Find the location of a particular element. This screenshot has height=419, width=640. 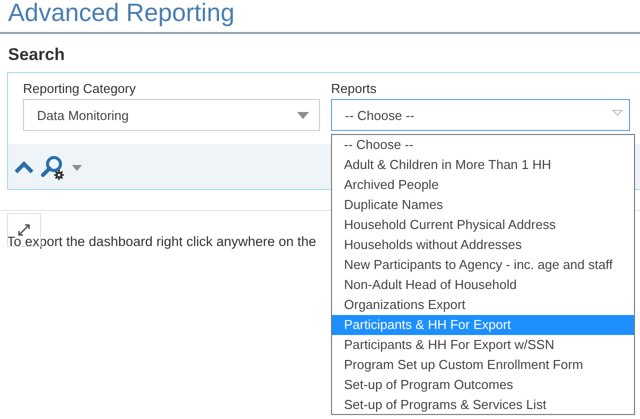

dropdown-option: Adult & Children in More Than 1 HH is located at coordinates (483, 165).